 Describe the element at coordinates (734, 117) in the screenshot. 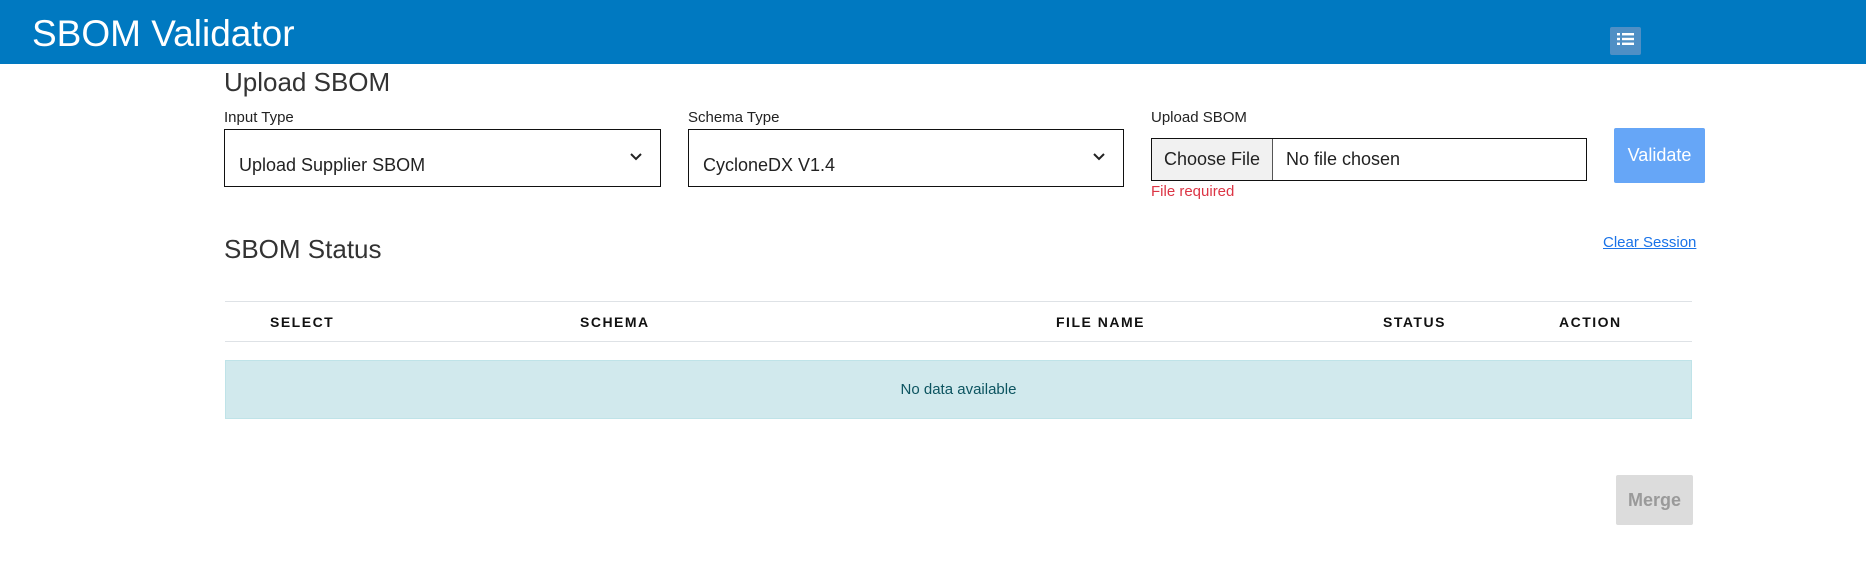

I see `schema-type-label: Schema Type` at that location.